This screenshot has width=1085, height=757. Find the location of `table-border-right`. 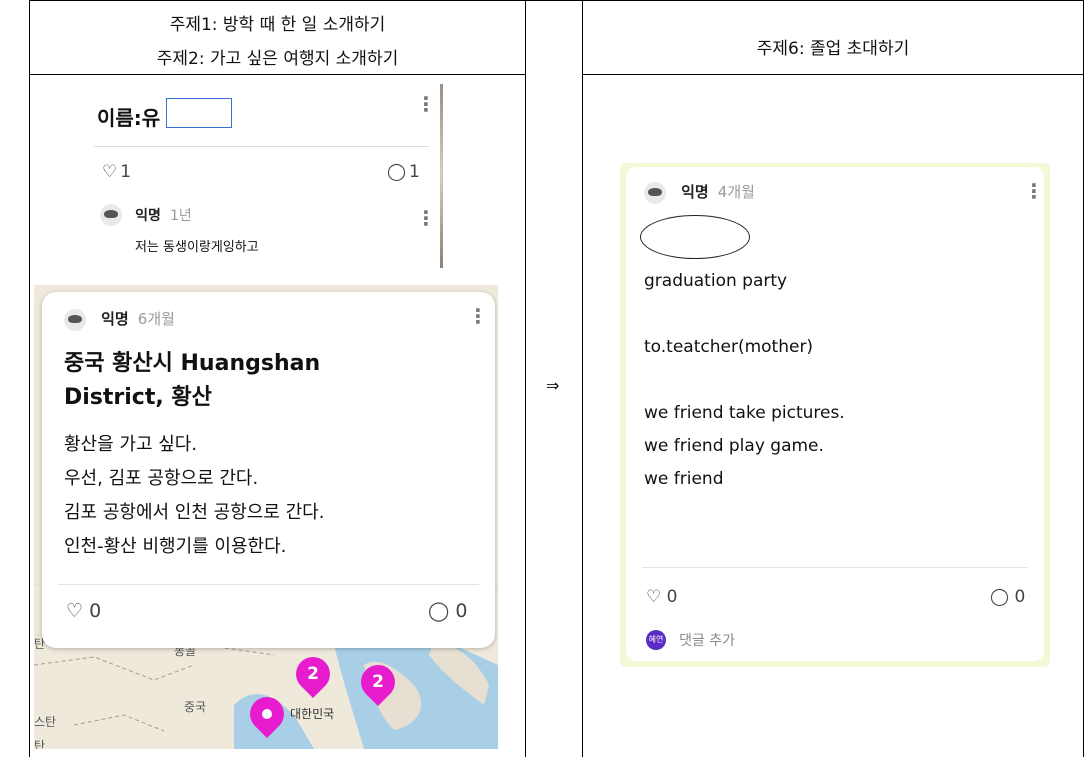

table-border-right is located at coordinates (1083, 378).